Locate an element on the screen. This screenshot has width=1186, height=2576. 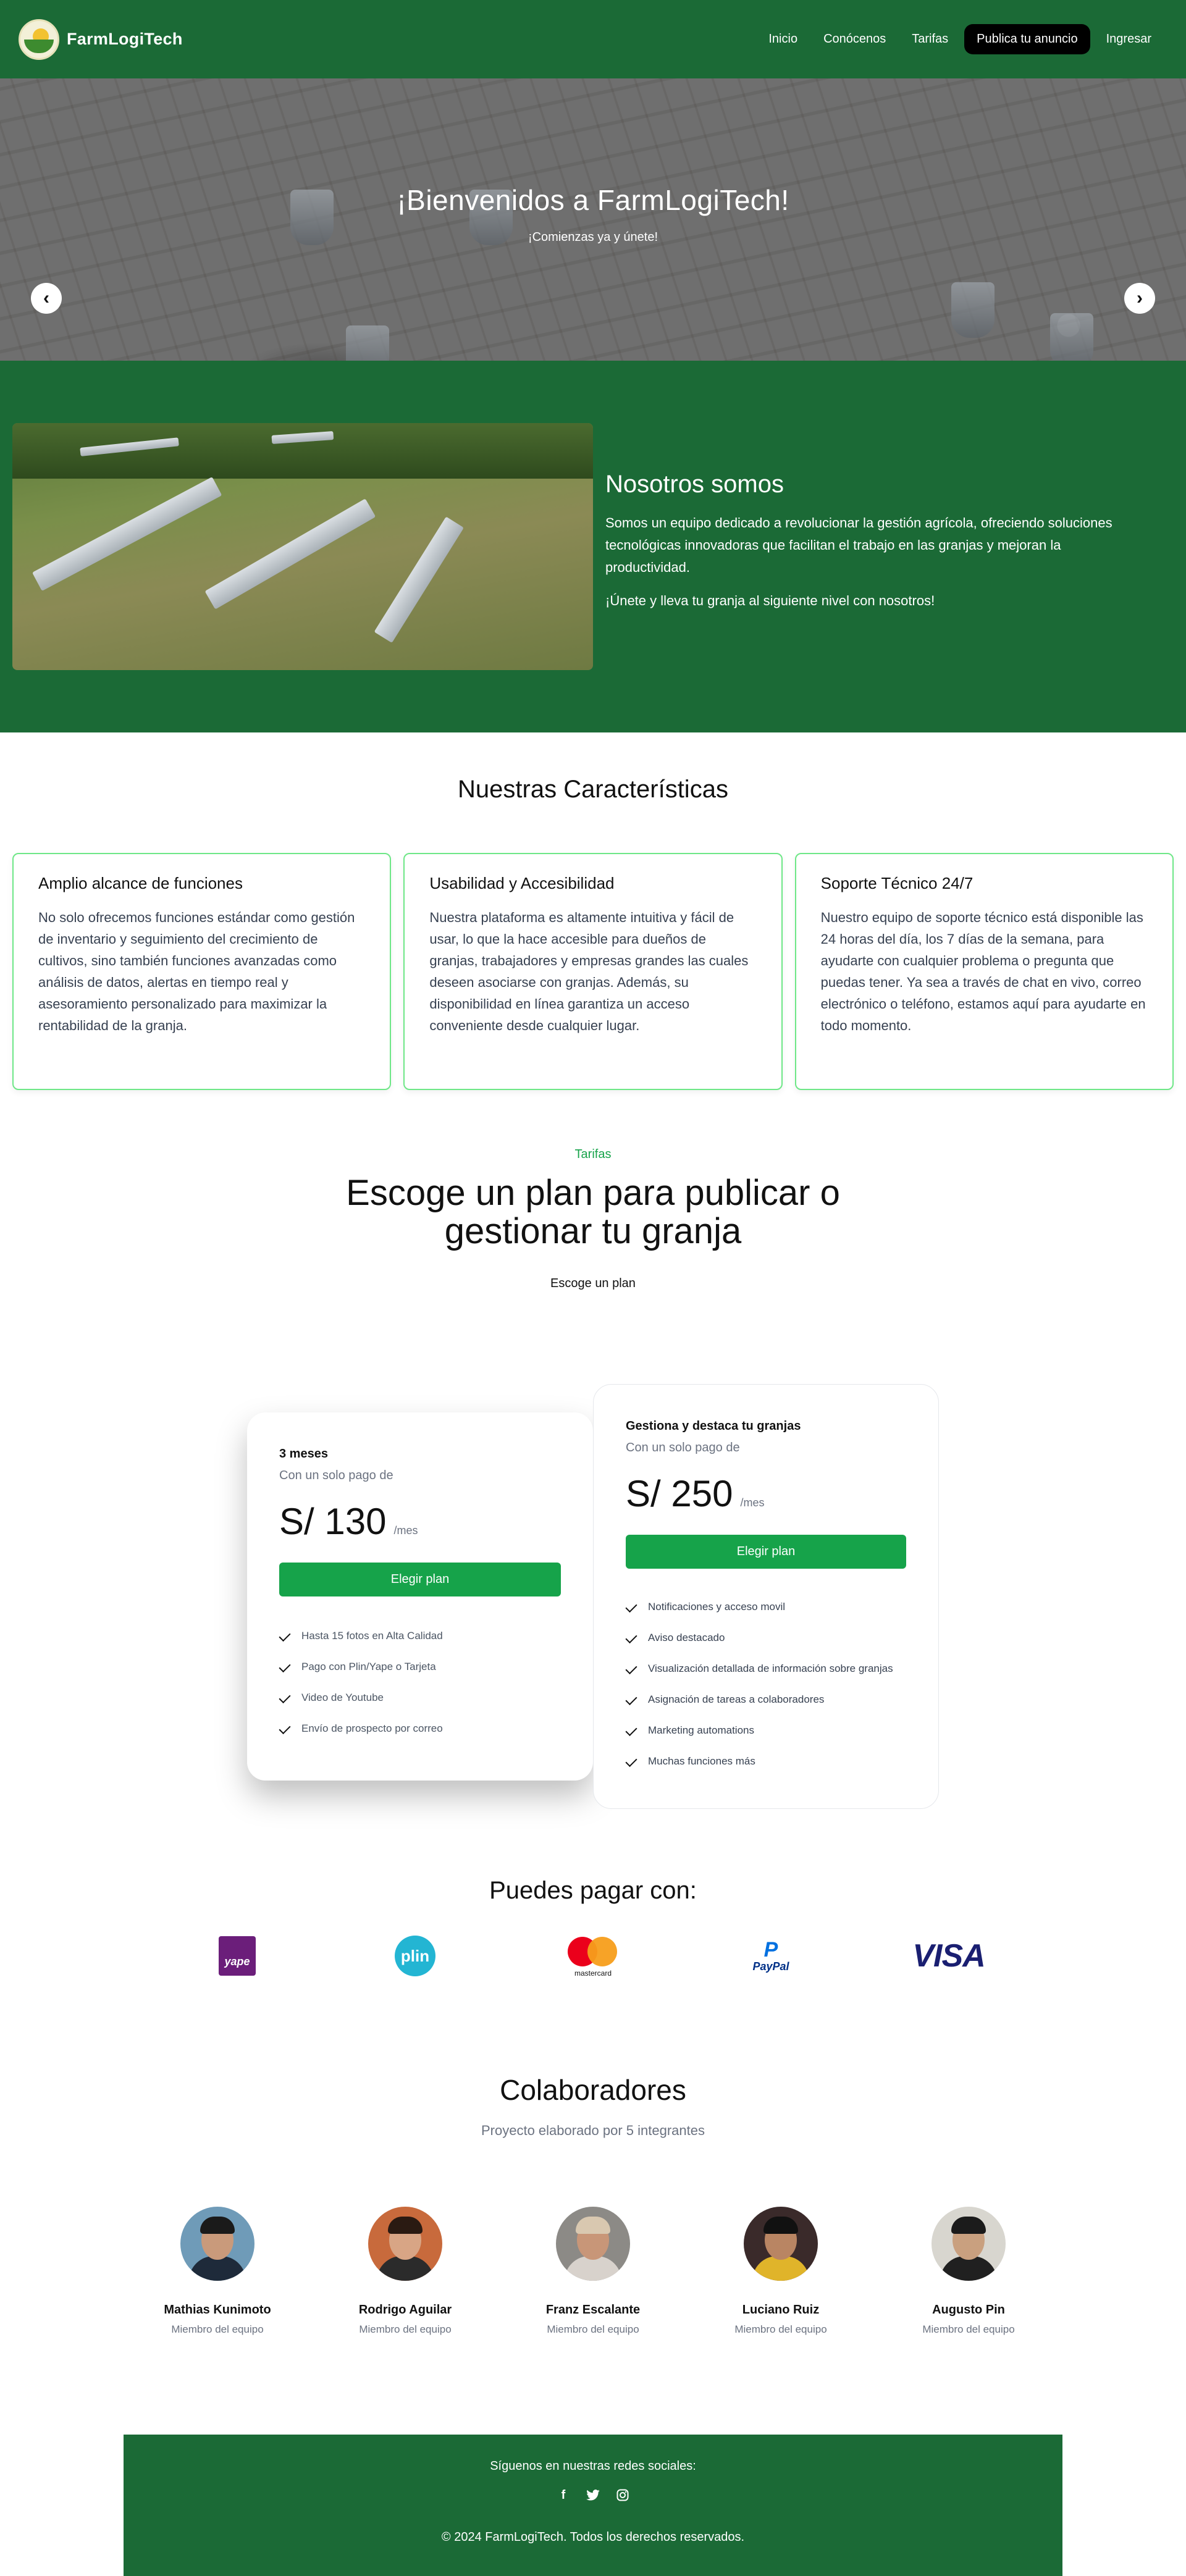
carousel-next-icon: › is located at coordinates (1139, 298).